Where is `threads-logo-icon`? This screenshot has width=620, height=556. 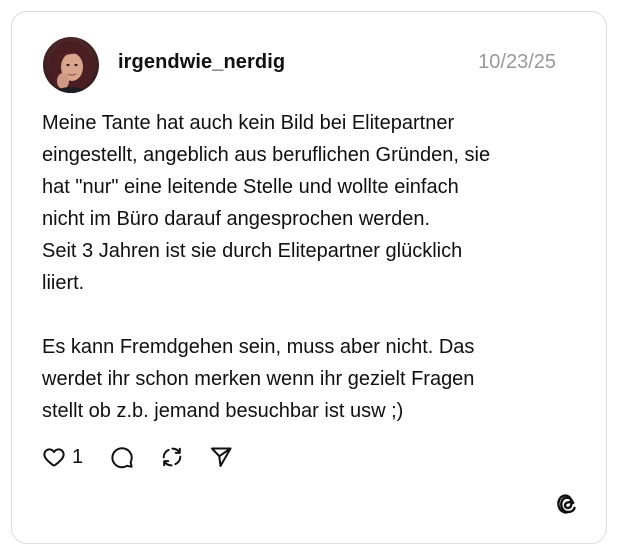 threads-logo-icon is located at coordinates (567, 504).